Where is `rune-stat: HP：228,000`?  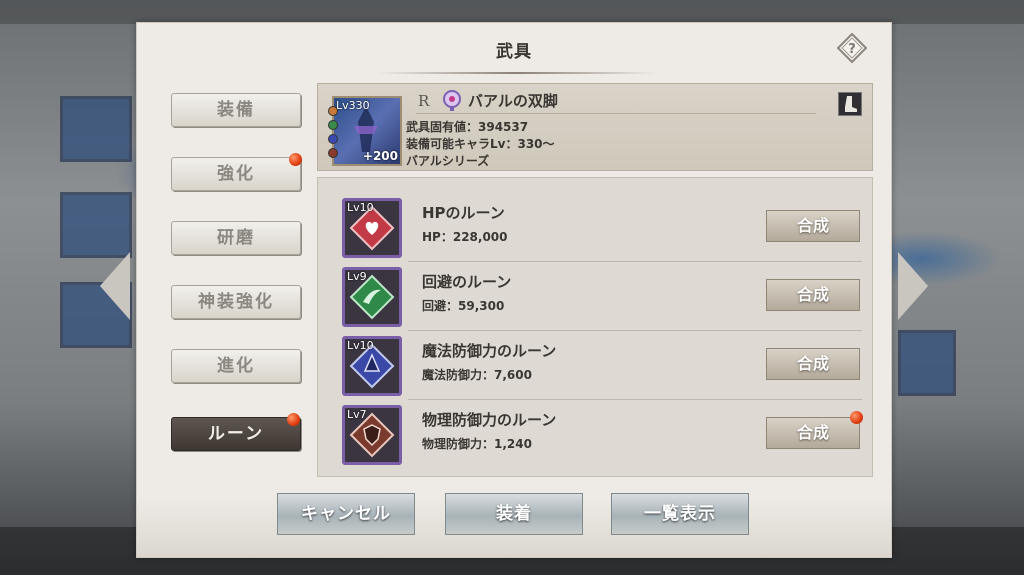
rune-stat: HP：228,000 is located at coordinates (465, 237).